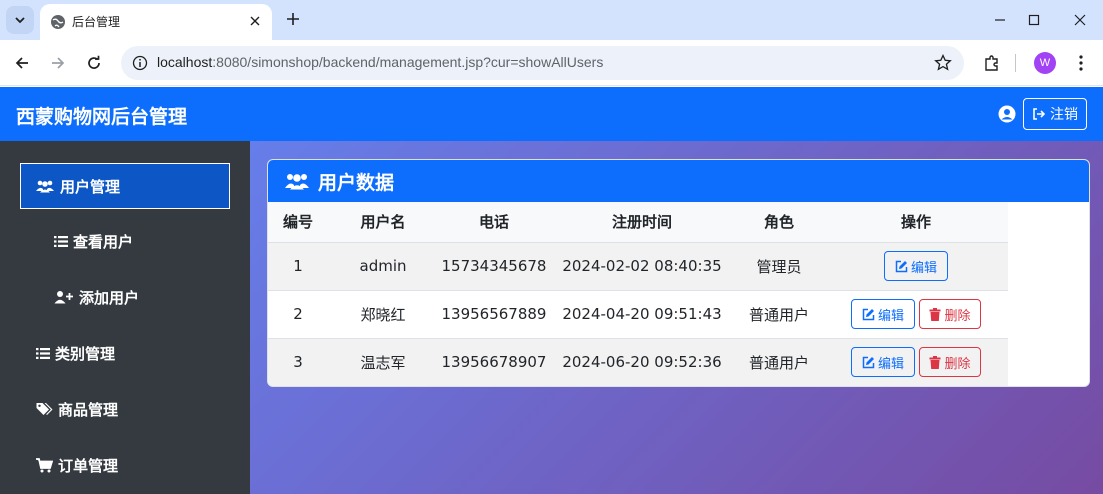 The image size is (1103, 494). What do you see at coordinates (88, 465) in the screenshot?
I see `sidebar-item-label: 订单管理` at bounding box center [88, 465].